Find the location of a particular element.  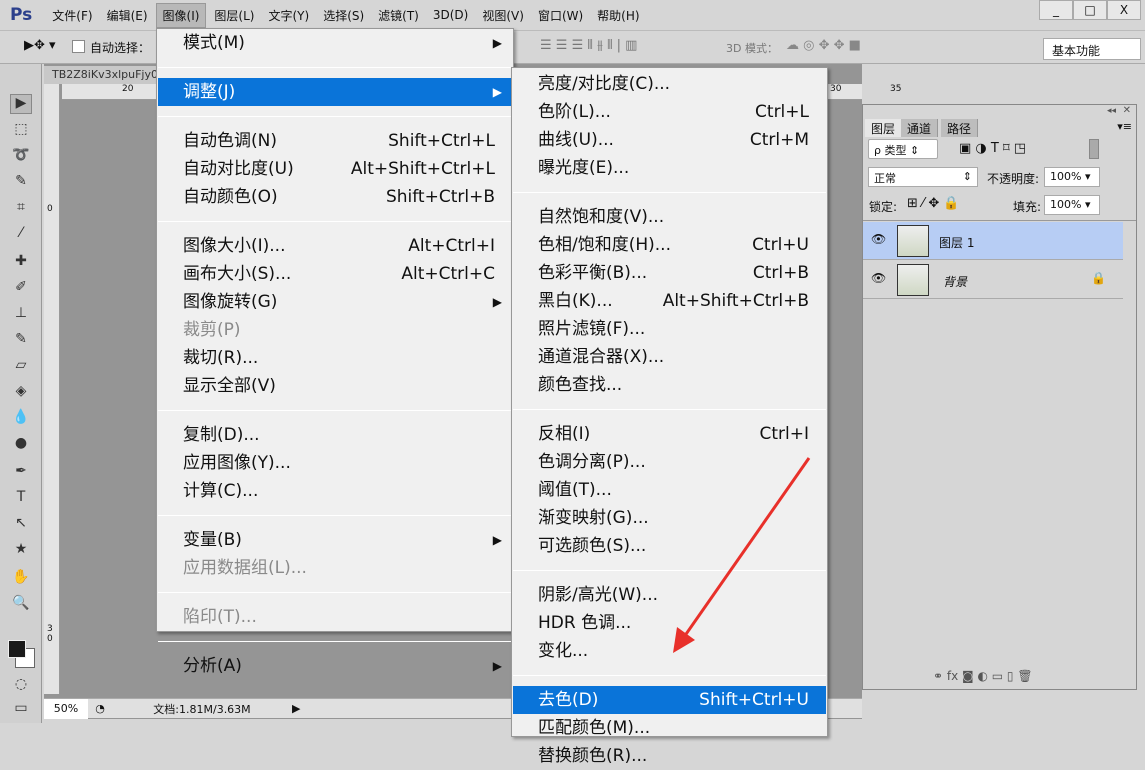

annotation-arrow is located at coordinates (742, 555).